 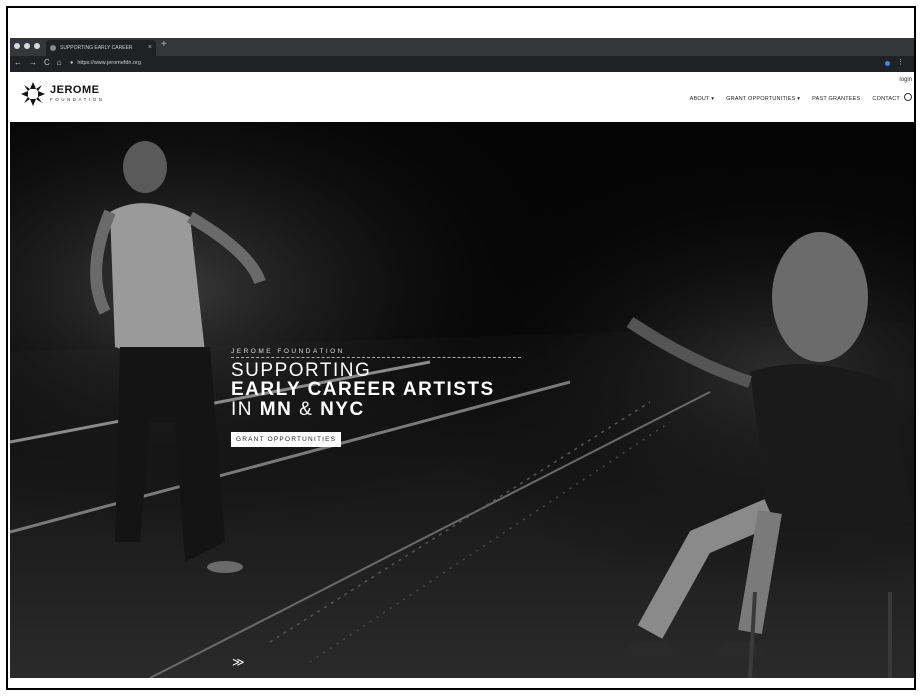 What do you see at coordinates (886, 99) in the screenshot?
I see `nav-contact: CONTACT` at bounding box center [886, 99].